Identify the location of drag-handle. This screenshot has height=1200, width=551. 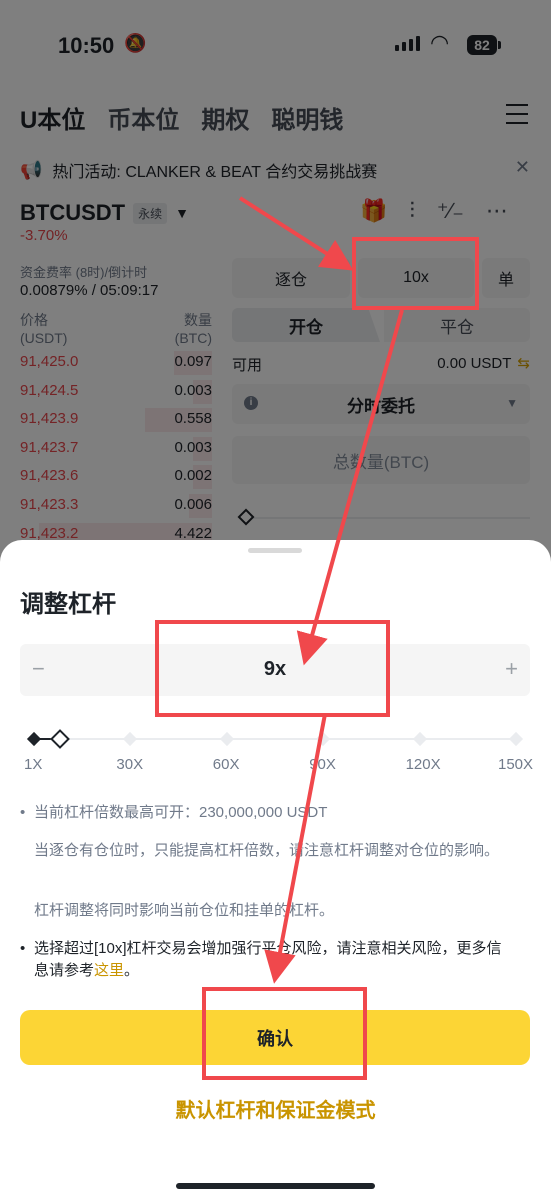
(275, 550).